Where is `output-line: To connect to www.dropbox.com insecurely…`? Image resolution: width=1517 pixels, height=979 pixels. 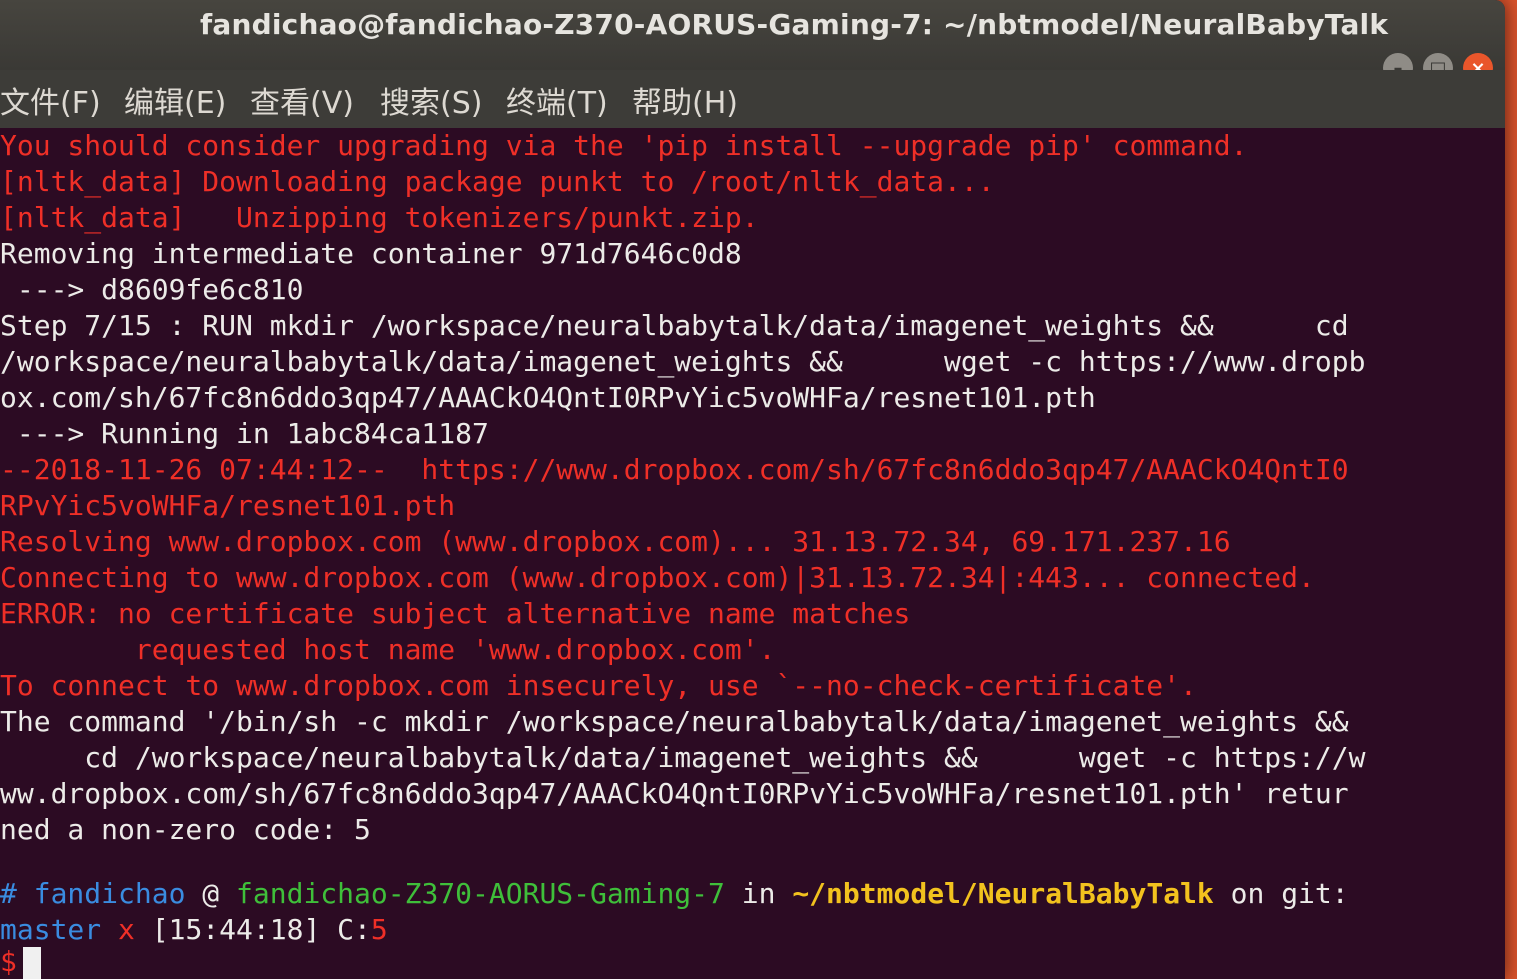 output-line: To connect to www.dropbox.com insecurely… is located at coordinates (598, 685).